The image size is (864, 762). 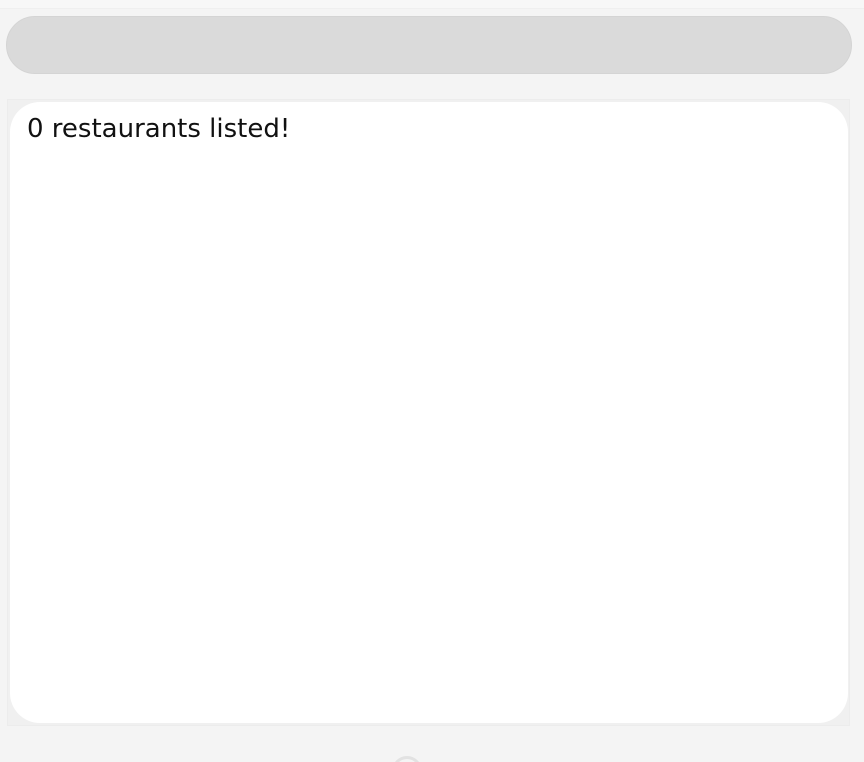 What do you see at coordinates (407, 759) in the screenshot?
I see `loading-spinner-icon` at bounding box center [407, 759].